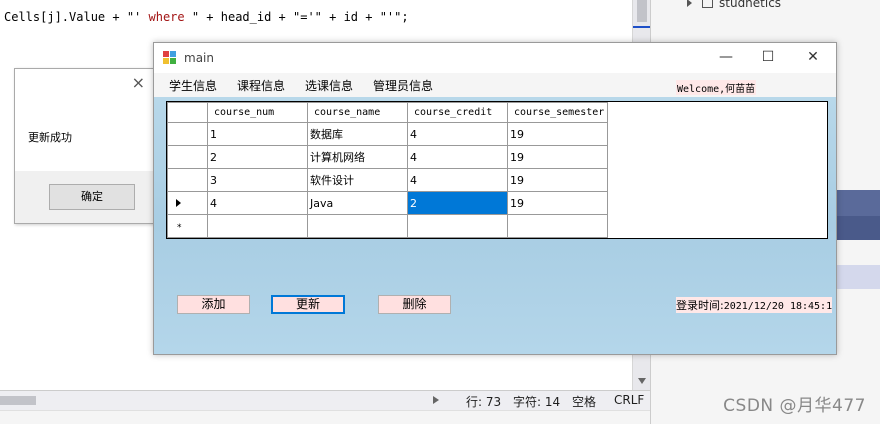 The height and width of the screenshot is (424, 880). What do you see at coordinates (537, 402) in the screenshot?
I see `status-char: 字符: 14` at bounding box center [537, 402].